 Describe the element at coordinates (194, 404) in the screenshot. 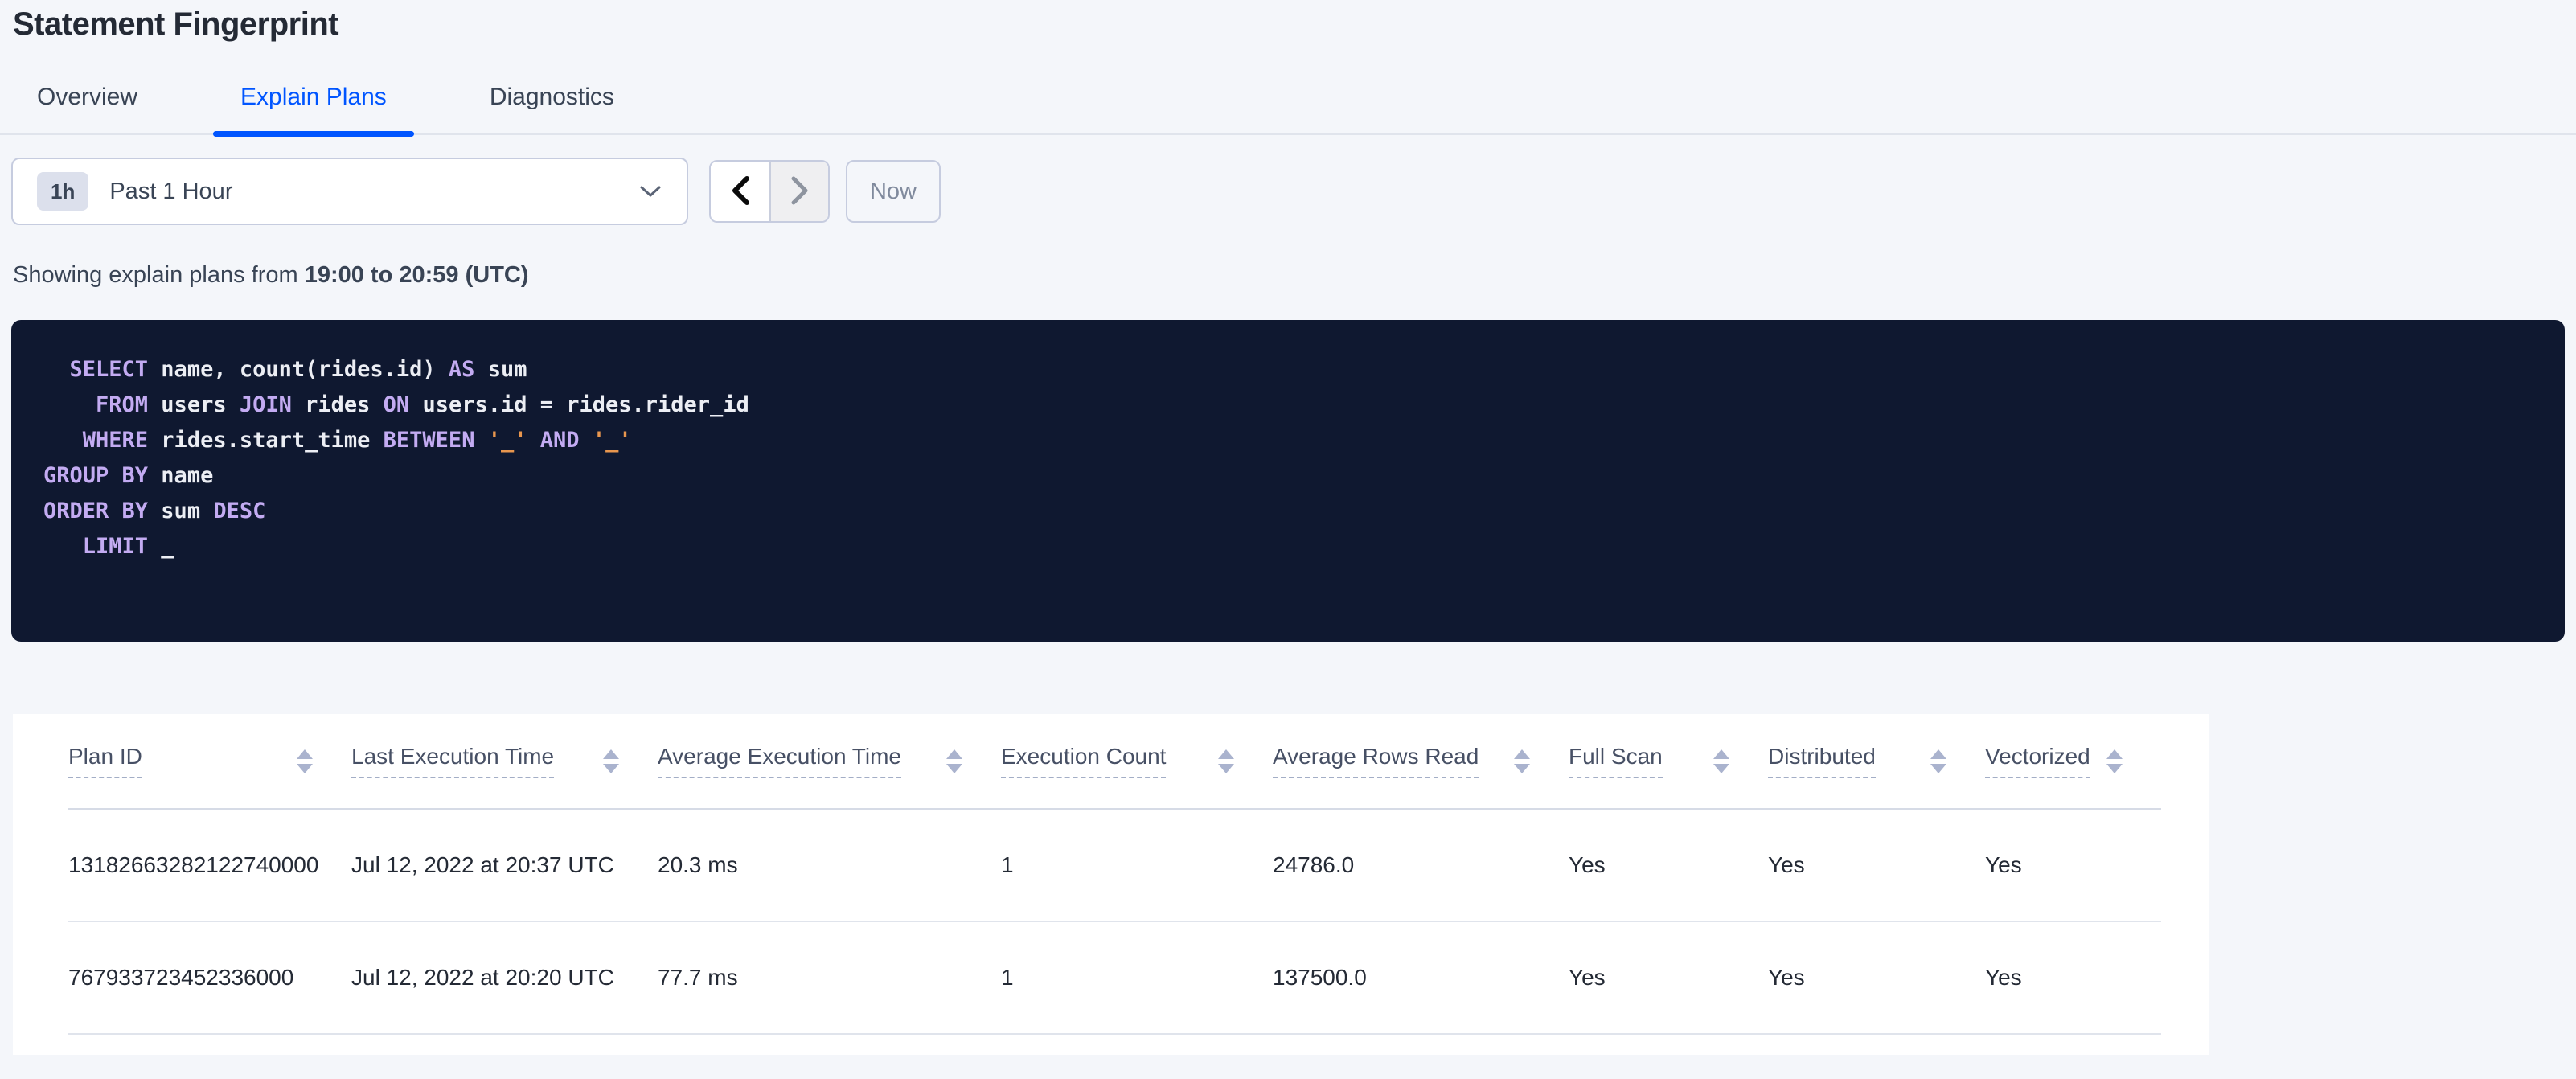

I see `sql-text: users` at that location.